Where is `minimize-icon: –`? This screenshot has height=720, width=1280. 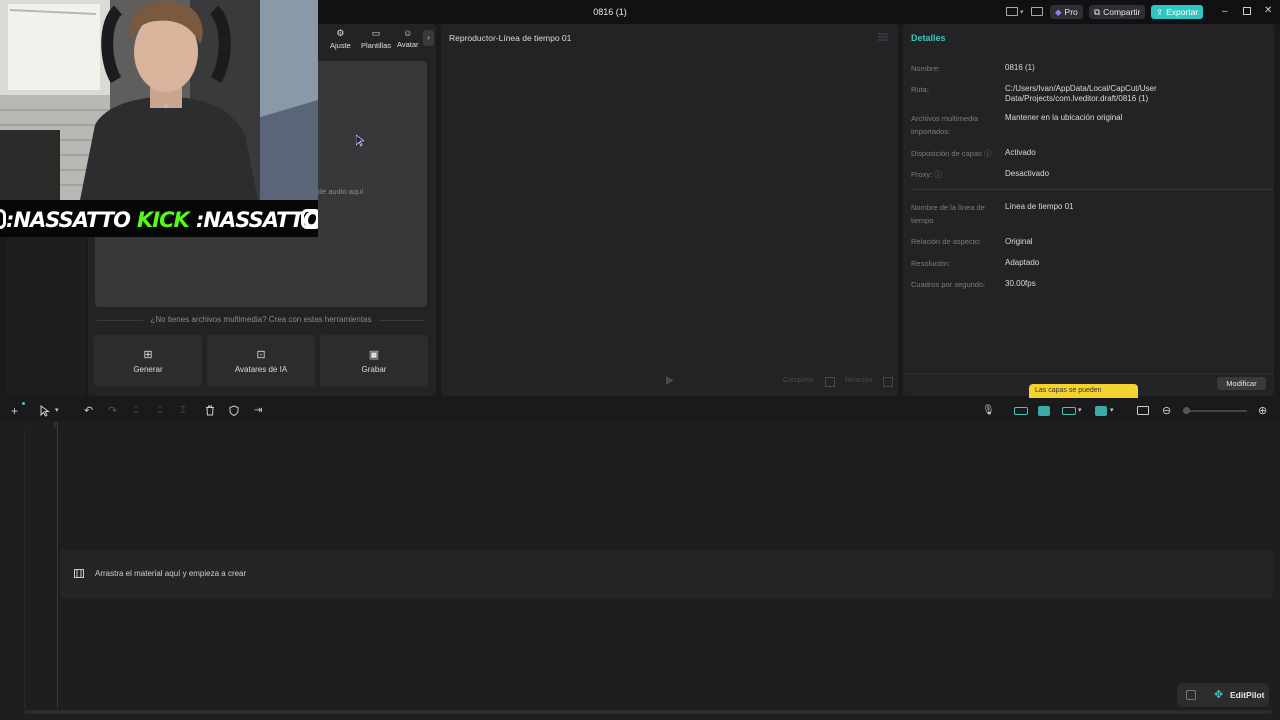
minimize-icon: – is located at coordinates (1225, 11).